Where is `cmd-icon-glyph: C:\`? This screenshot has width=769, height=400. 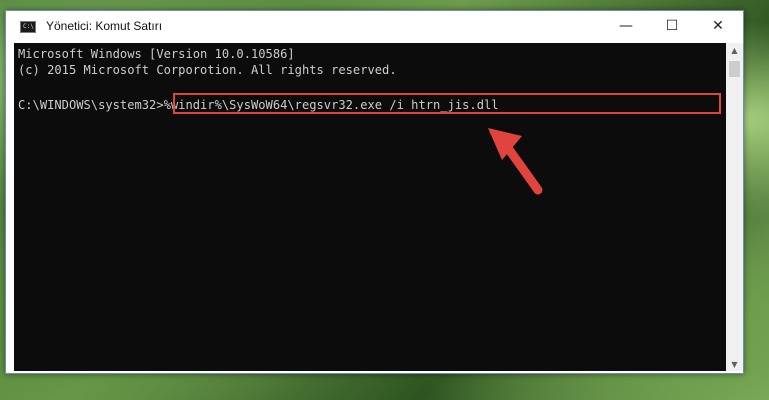 cmd-icon-glyph: C:\ is located at coordinates (28, 26).